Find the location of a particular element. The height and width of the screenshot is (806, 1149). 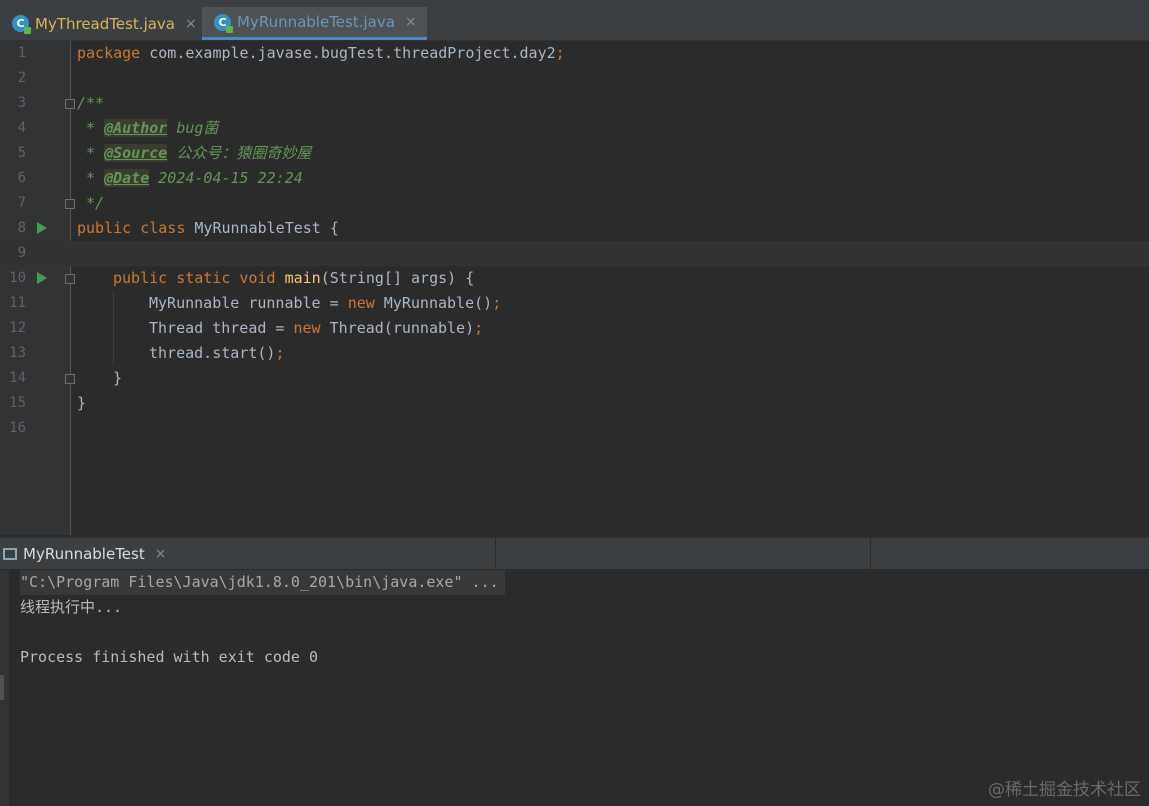

statement: Thread thread = is located at coordinates (221, 328).